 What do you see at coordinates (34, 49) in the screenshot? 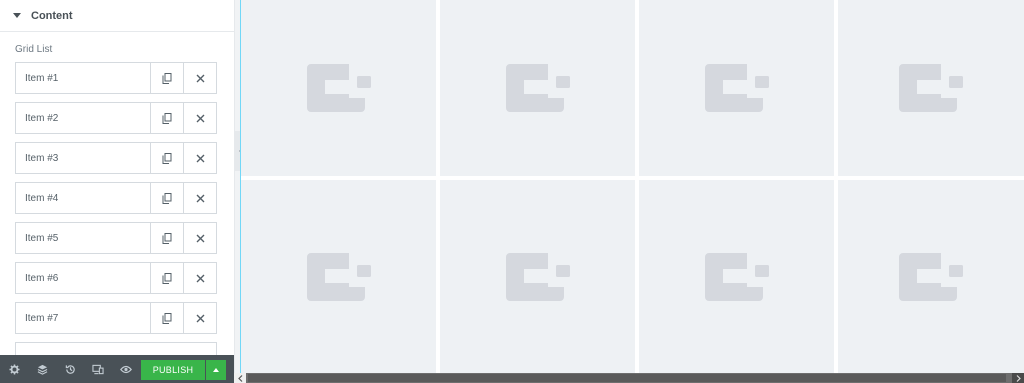
I see `grid-list-label: Grid List` at bounding box center [34, 49].